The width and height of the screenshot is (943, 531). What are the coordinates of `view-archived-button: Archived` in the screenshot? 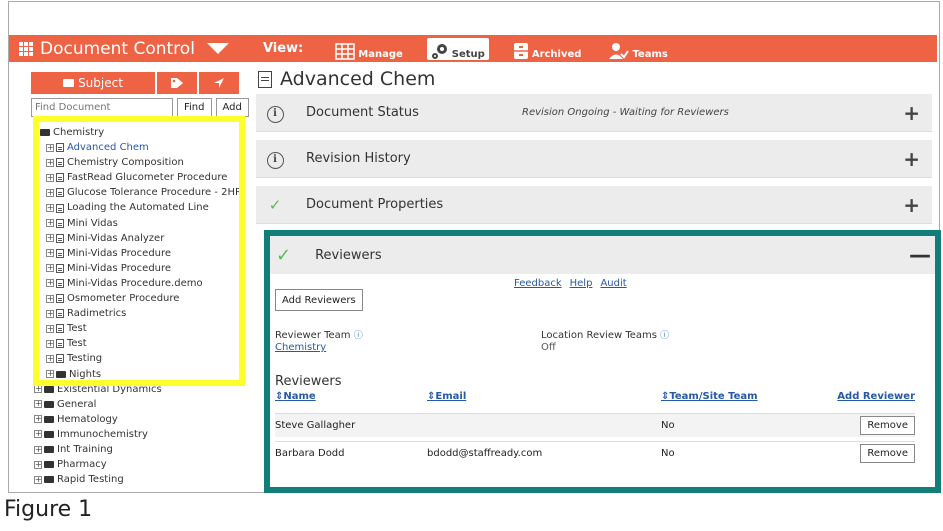 It's located at (547, 49).